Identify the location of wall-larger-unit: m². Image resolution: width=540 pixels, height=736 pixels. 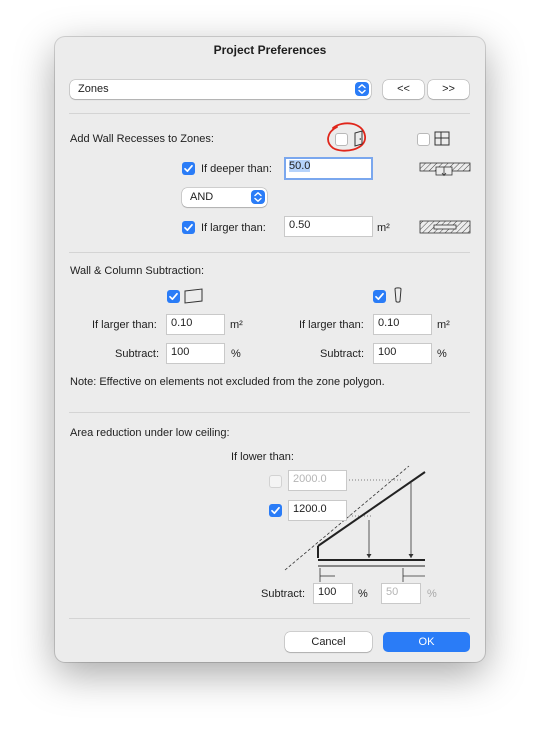
(236, 325).